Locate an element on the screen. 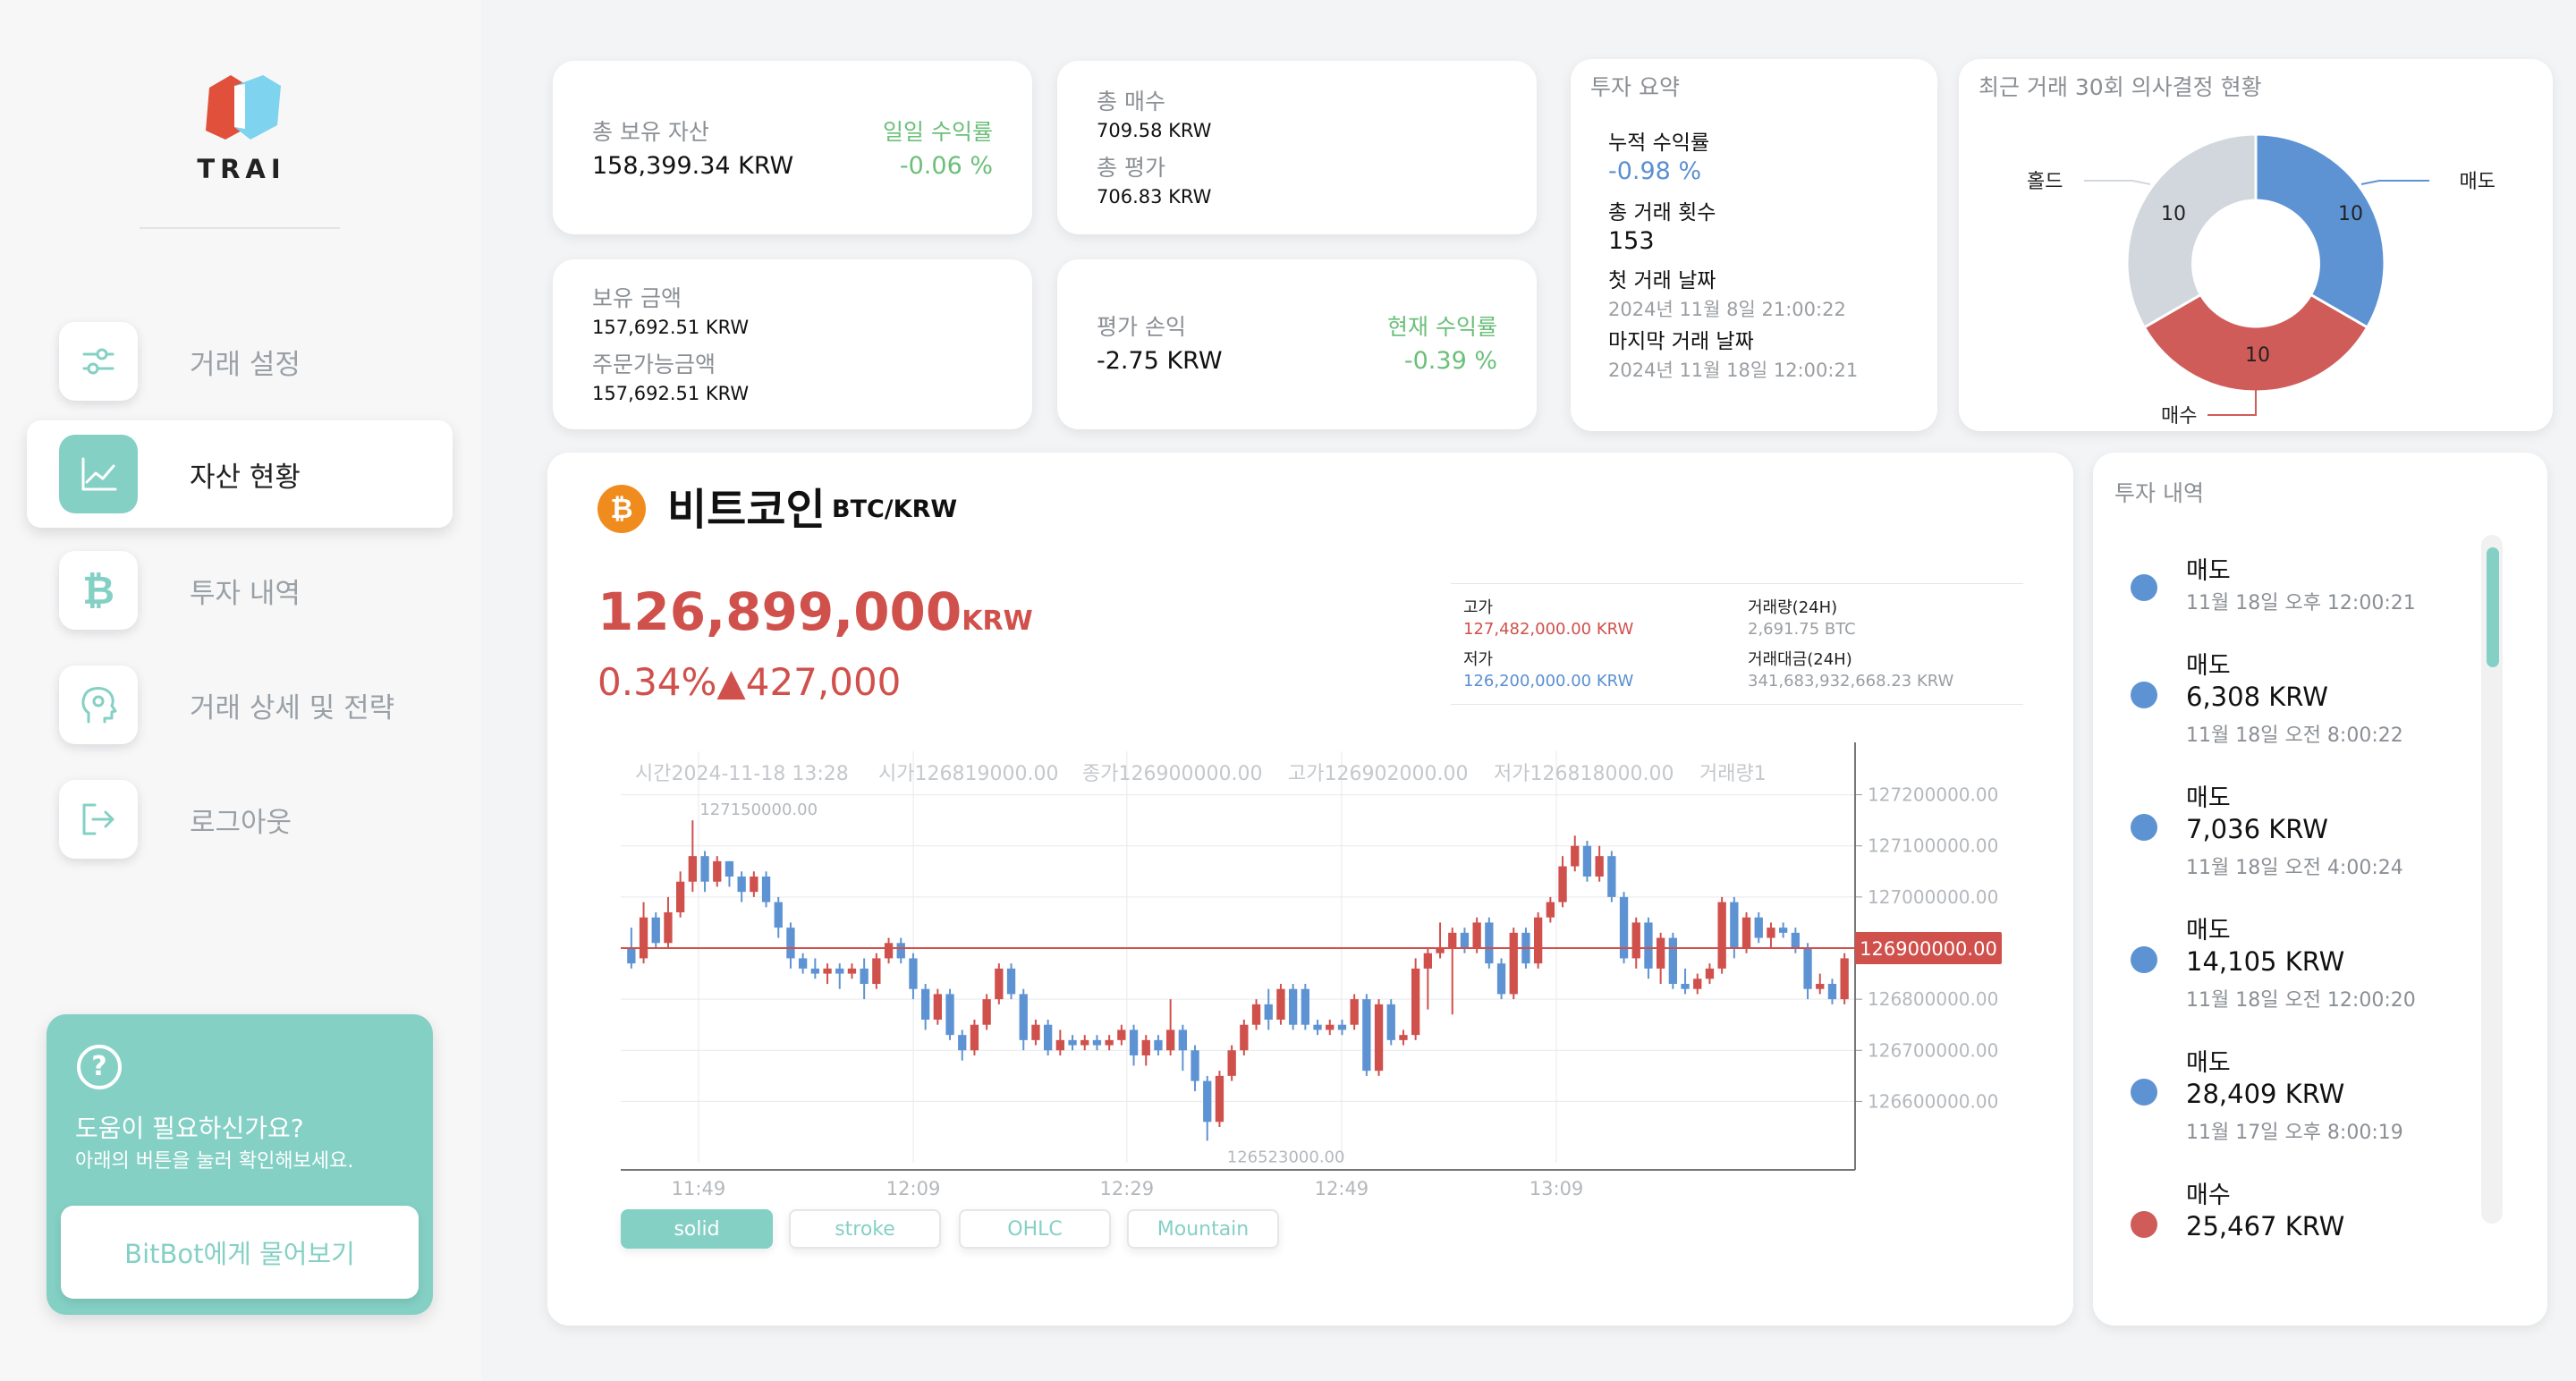 The height and width of the screenshot is (1381, 2576). history-time: 11월 18일 오전 4:00:24 is located at coordinates (2294, 868).